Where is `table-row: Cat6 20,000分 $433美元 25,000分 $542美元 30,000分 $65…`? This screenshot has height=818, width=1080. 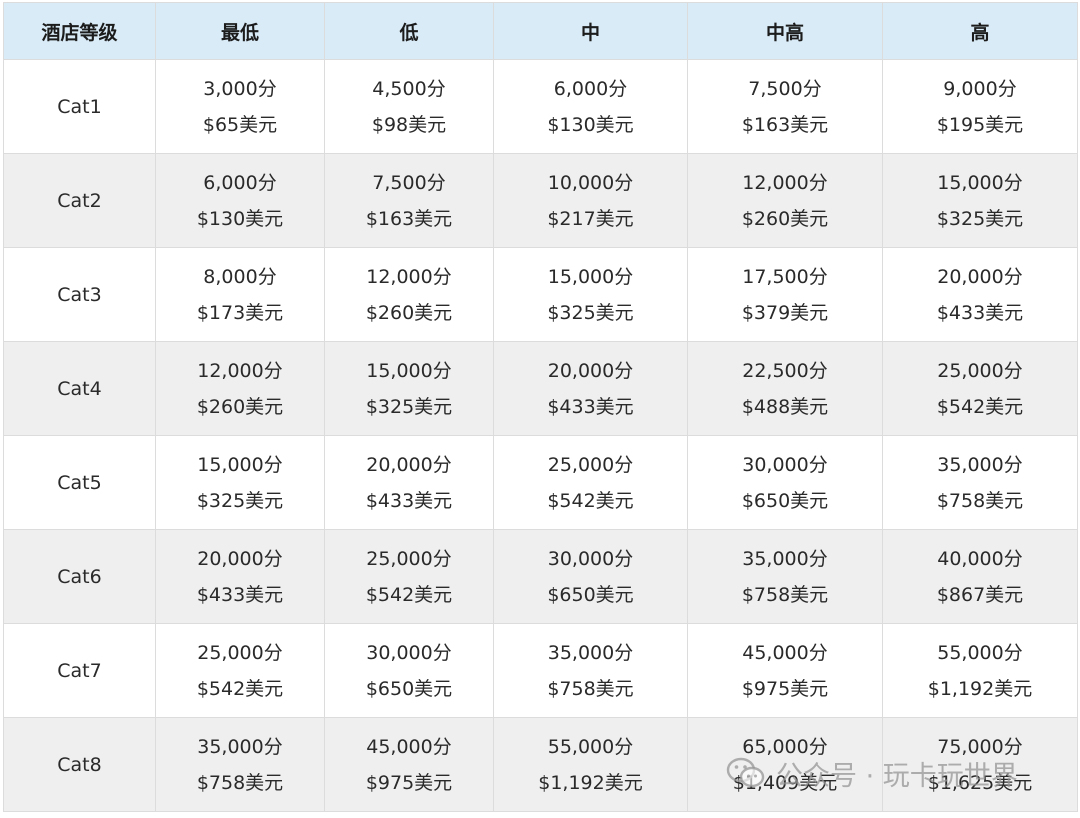
table-row: Cat6 20,000分 $433美元 25,000分 $542美元 30,000分 $65… is located at coordinates (540, 576).